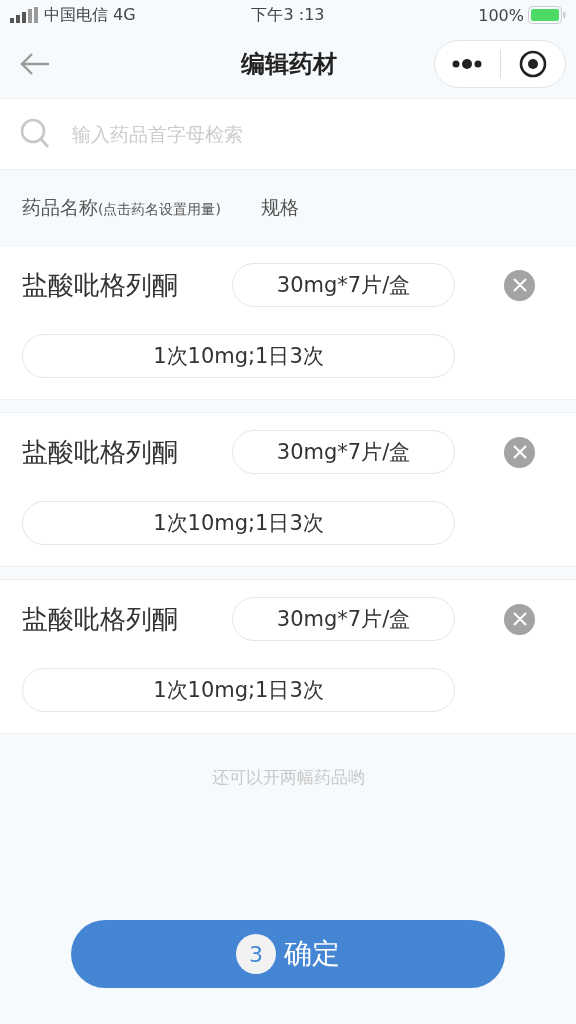 This screenshot has height=1024, width=576. Describe the element at coordinates (289, 64) in the screenshot. I see `page-title: 编辑药材` at that location.